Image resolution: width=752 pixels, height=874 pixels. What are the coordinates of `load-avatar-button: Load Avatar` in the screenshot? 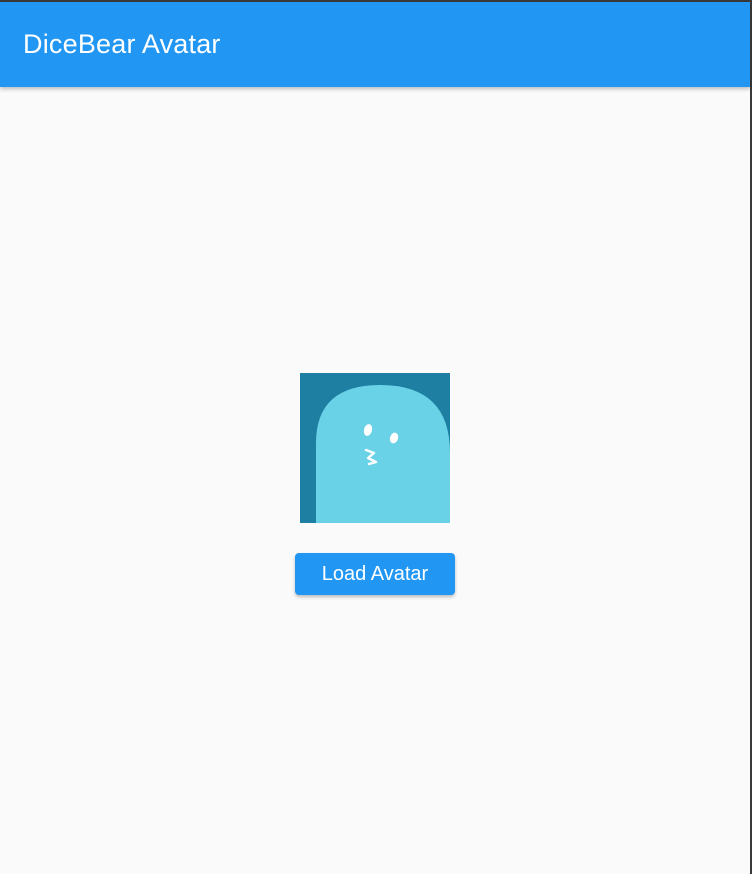 It's located at (375, 574).